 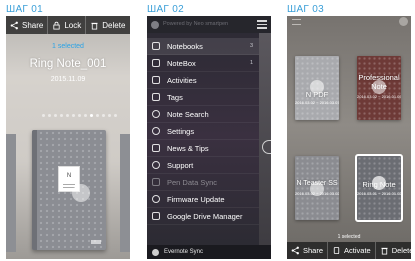 I want to click on gear-icon, so click(x=156, y=131).